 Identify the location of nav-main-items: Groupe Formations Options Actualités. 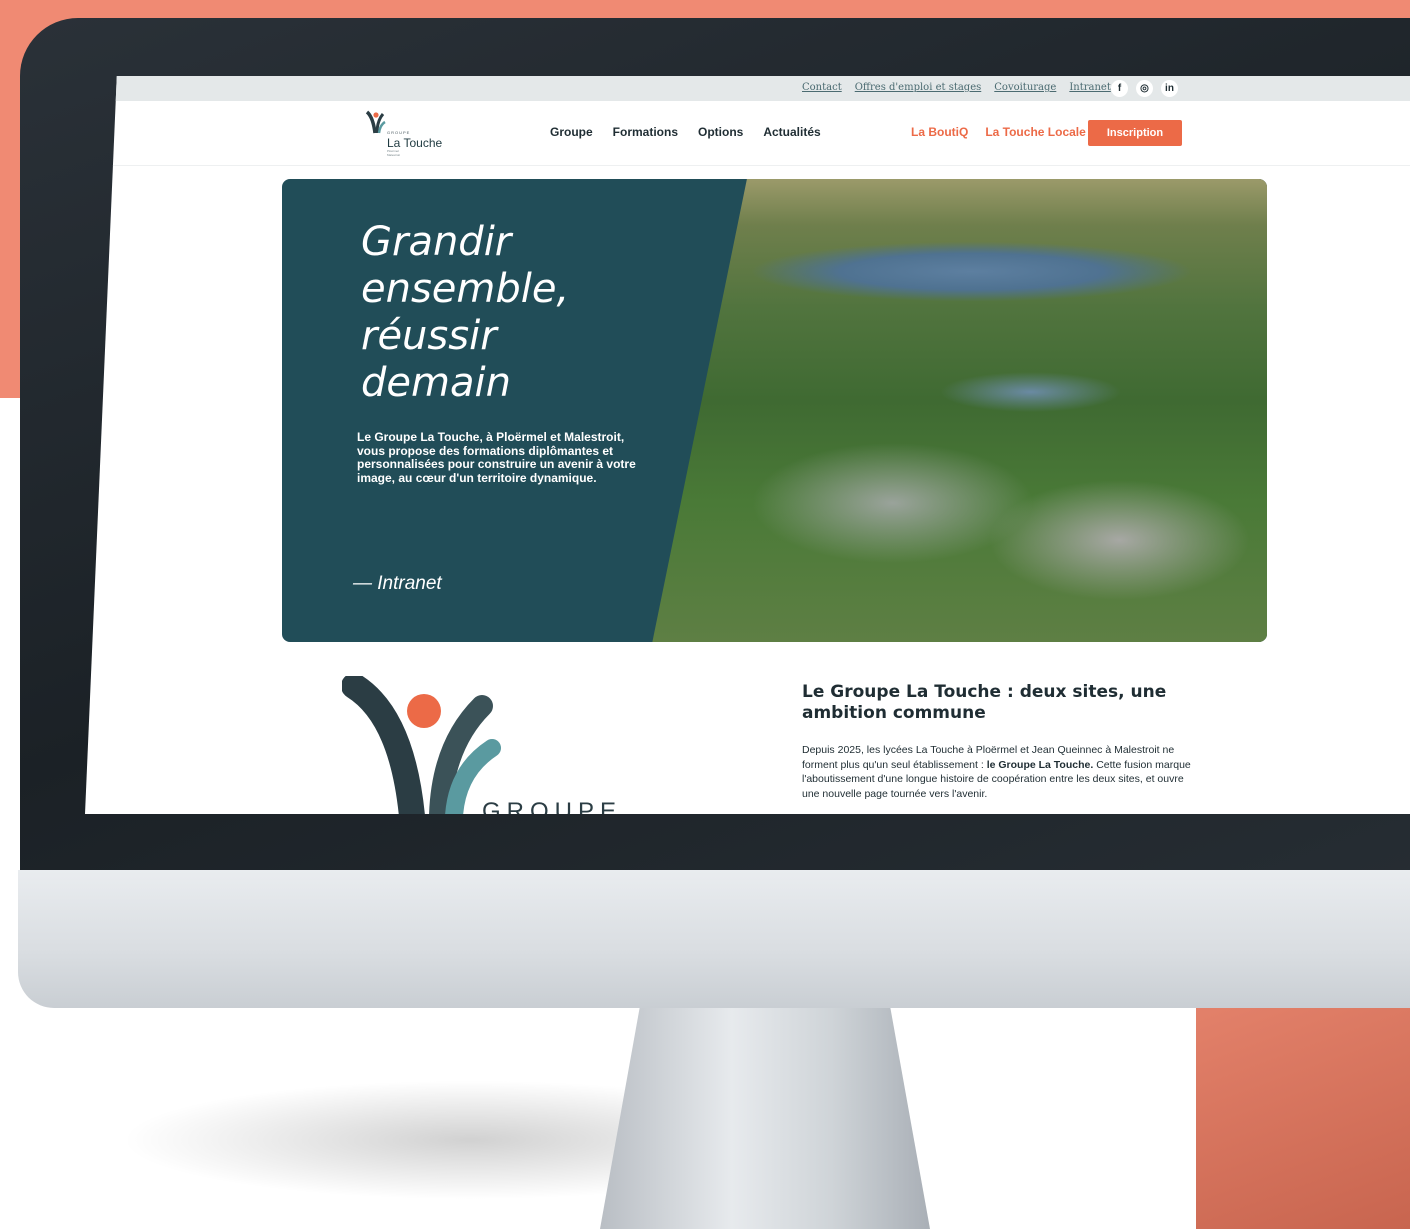
(685, 132).